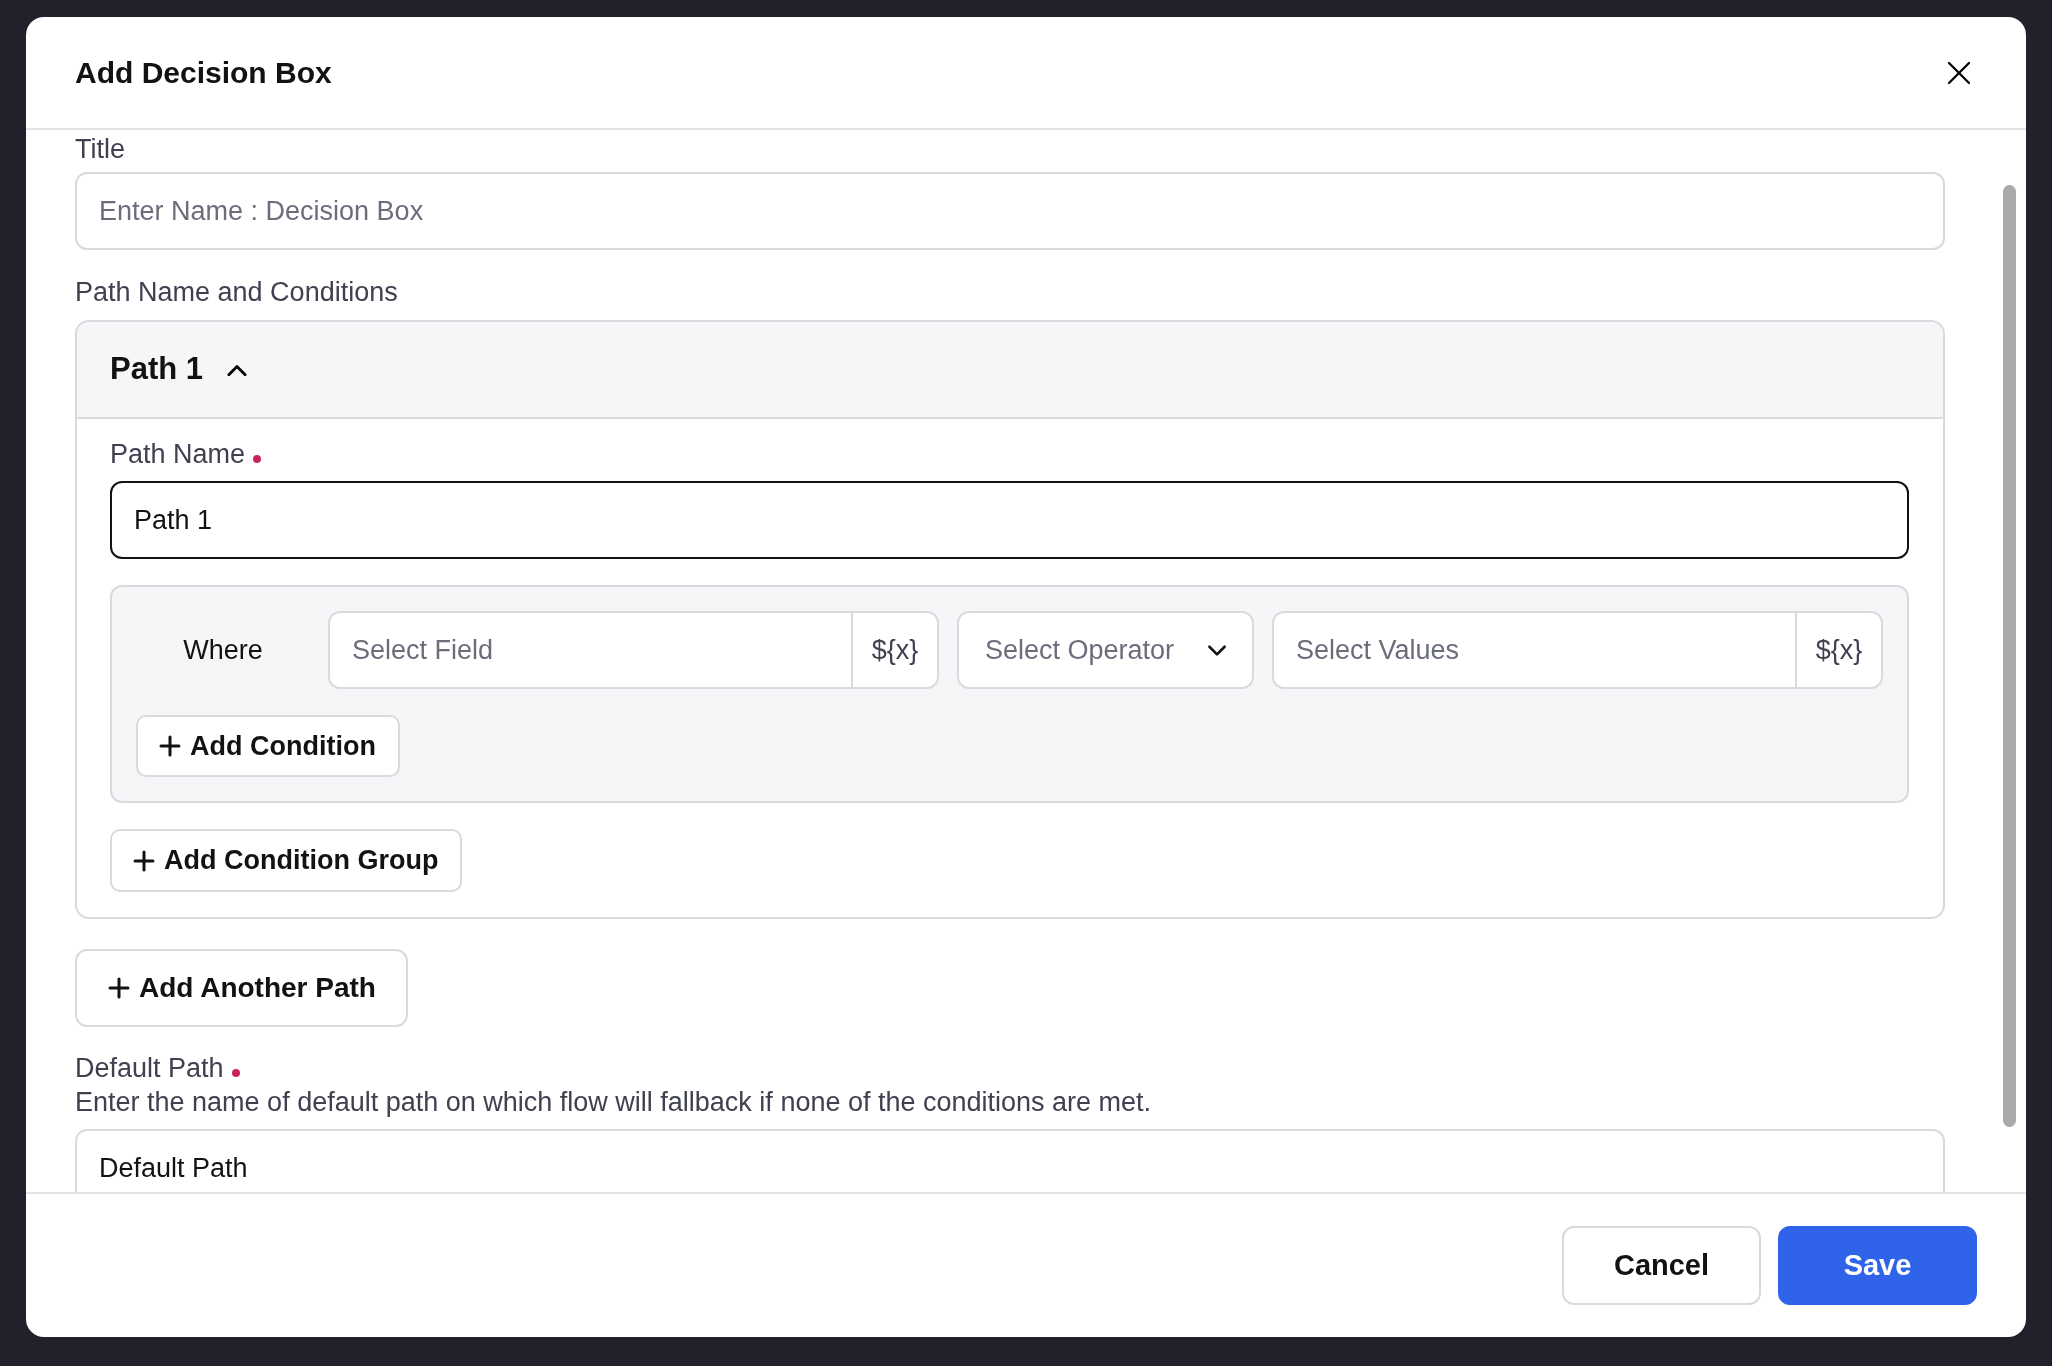 The width and height of the screenshot is (2052, 1366). I want to click on add-path-button: Add Another Path, so click(241, 988).